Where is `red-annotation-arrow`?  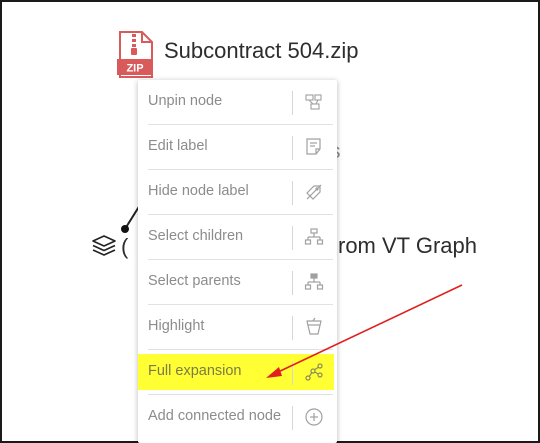
red-annotation-arrow is located at coordinates (364, 331).